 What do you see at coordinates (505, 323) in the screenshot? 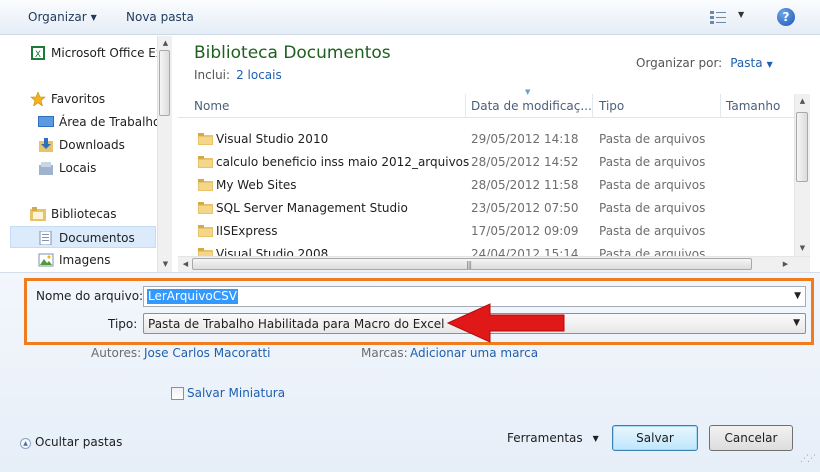
I see `annotation-arrow-icon` at bounding box center [505, 323].